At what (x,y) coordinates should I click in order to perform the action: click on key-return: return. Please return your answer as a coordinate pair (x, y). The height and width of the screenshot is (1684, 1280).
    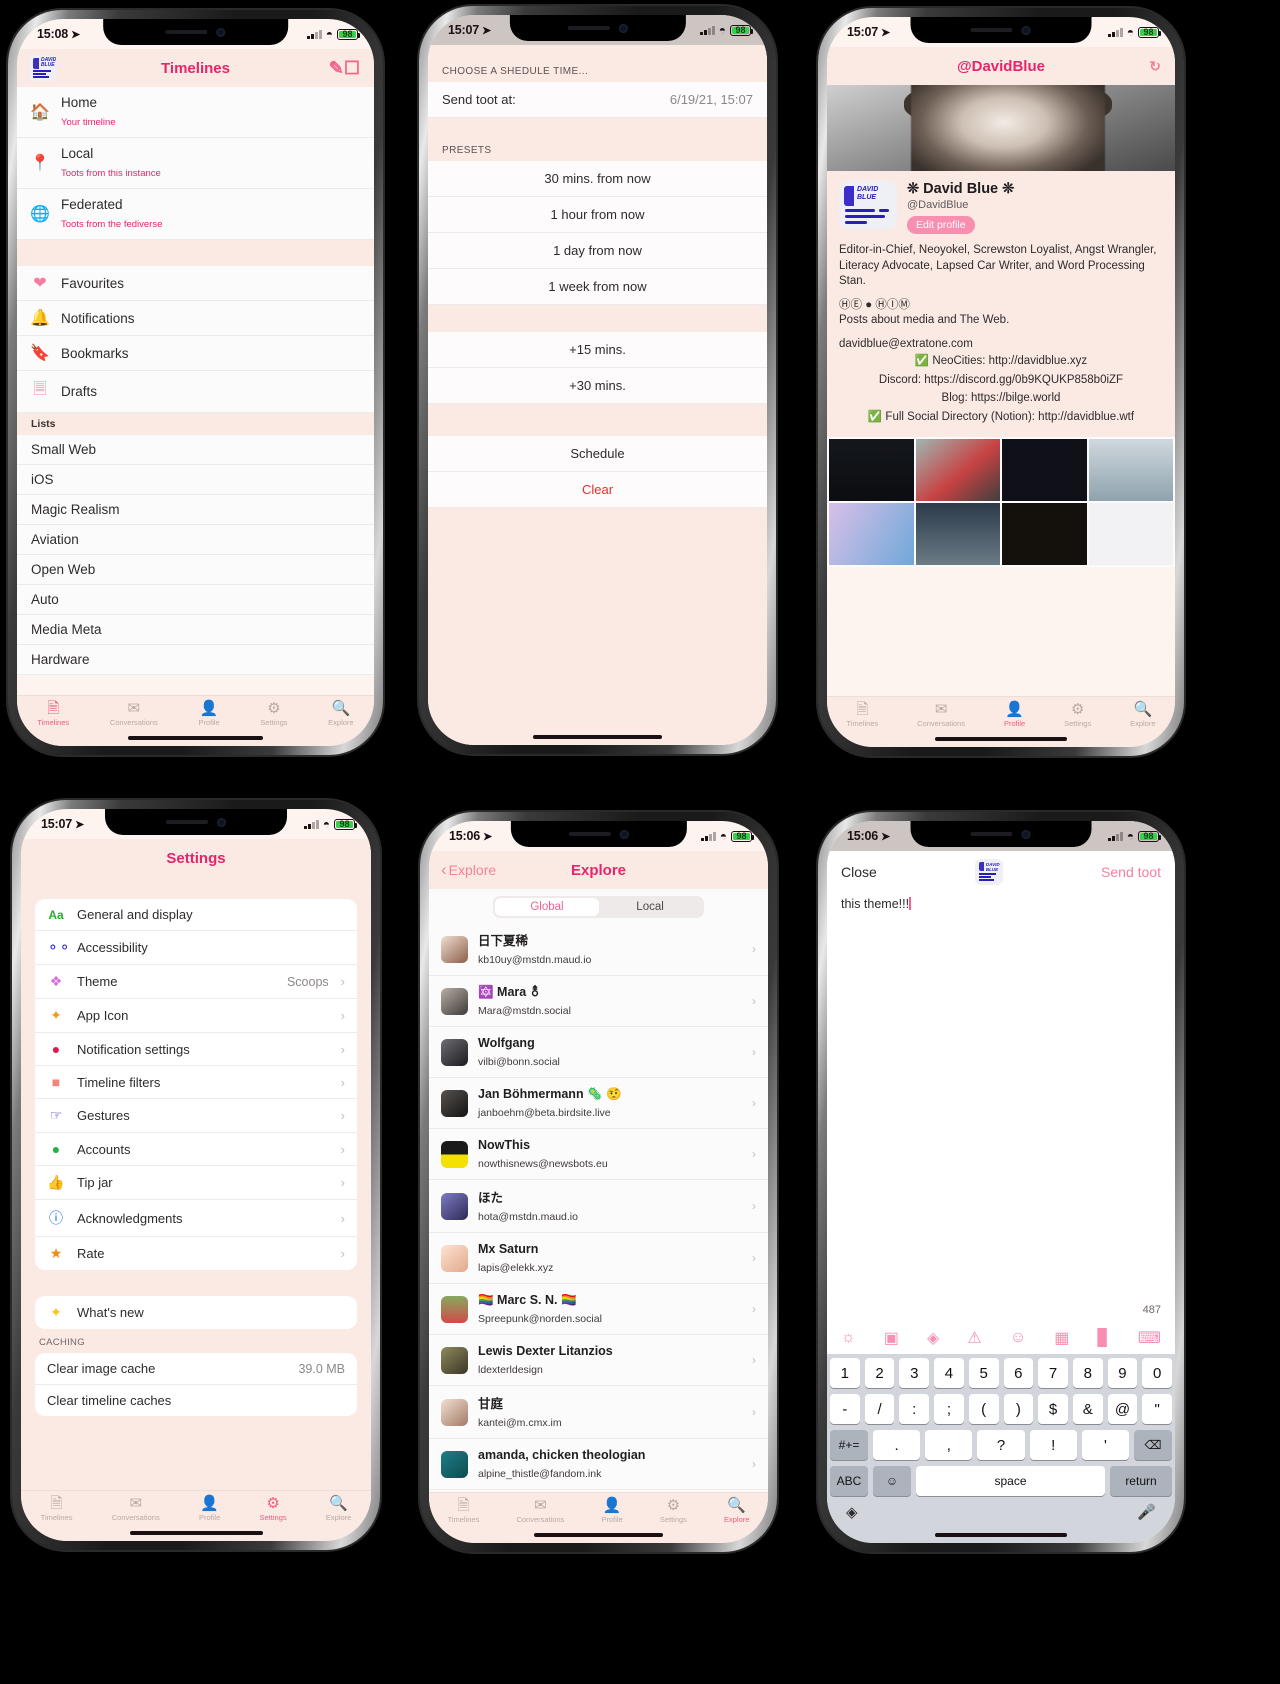
    Looking at the image, I should click on (1141, 1481).